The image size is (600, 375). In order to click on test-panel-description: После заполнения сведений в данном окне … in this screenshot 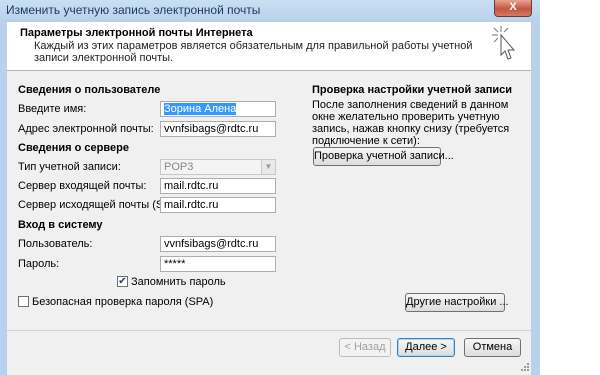, I will do `click(411, 123)`.